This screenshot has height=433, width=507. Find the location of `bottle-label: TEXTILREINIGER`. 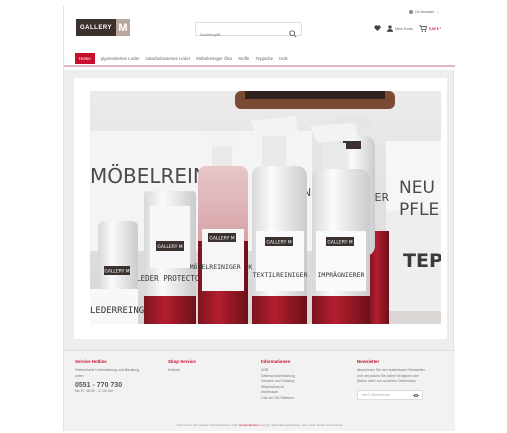

bottle-label: TEXTILREINIGER is located at coordinates (280, 275).